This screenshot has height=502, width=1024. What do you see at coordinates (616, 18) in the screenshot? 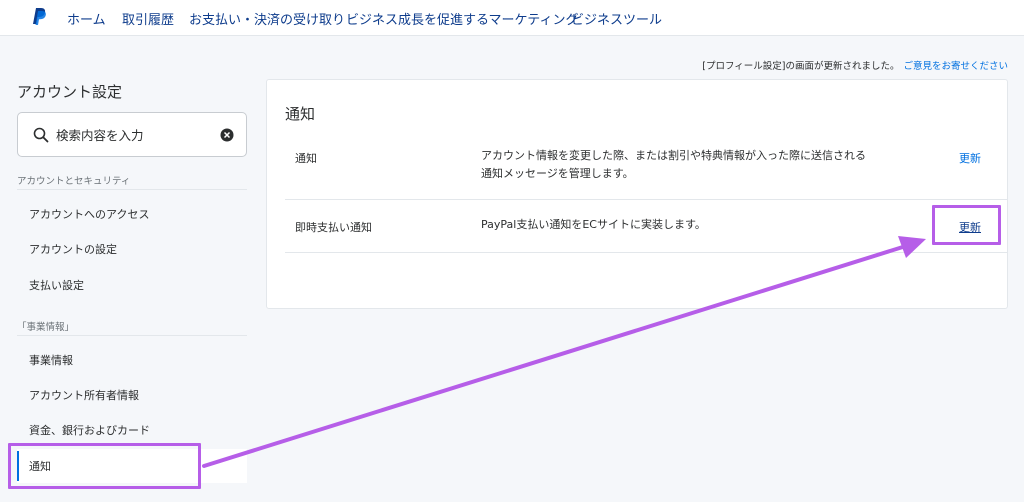
I see `nav-business-tools: ビジネスツール` at bounding box center [616, 18].